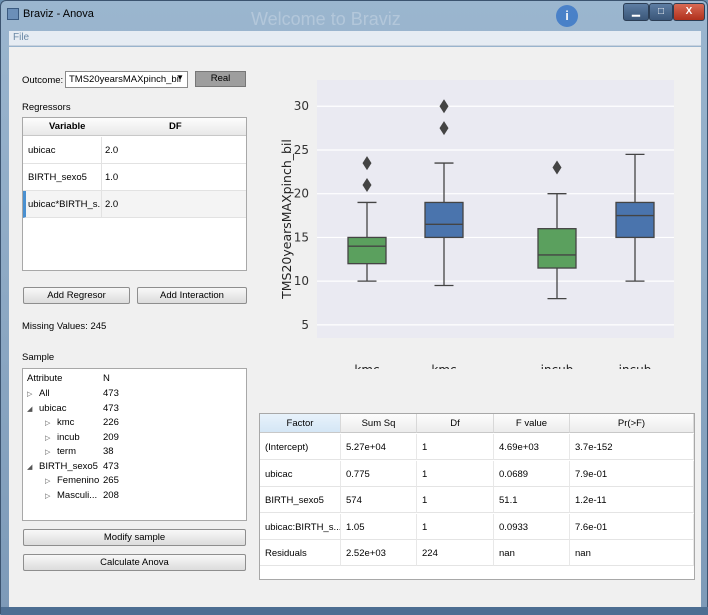  Describe the element at coordinates (43, 80) in the screenshot. I see `outcome-label: Outcome:` at that location.